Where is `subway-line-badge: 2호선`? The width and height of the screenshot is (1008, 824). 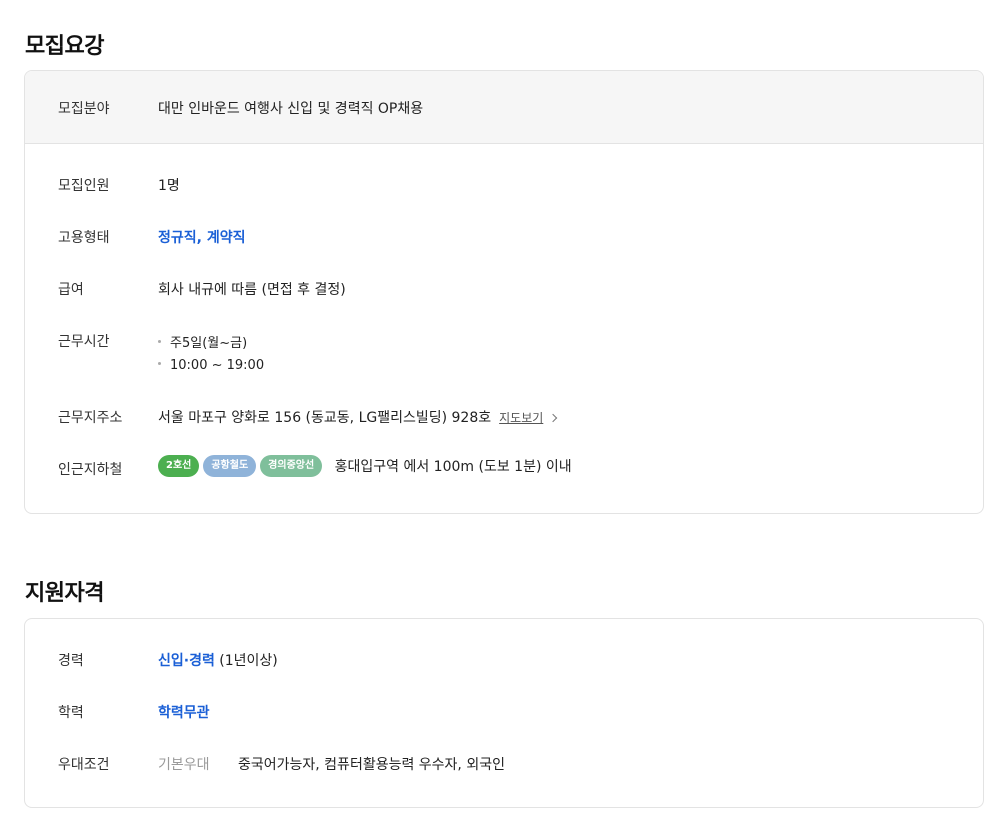
subway-line-badge: 2호선 is located at coordinates (179, 466).